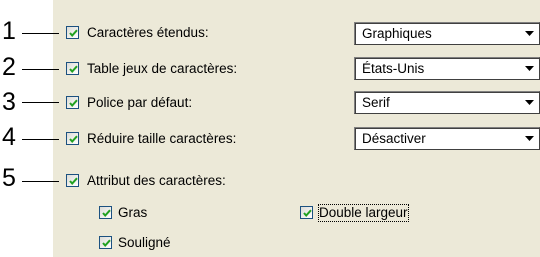 This screenshot has width=540, height=257. I want to click on charset-table-value: États-Unis, so click(393, 68).